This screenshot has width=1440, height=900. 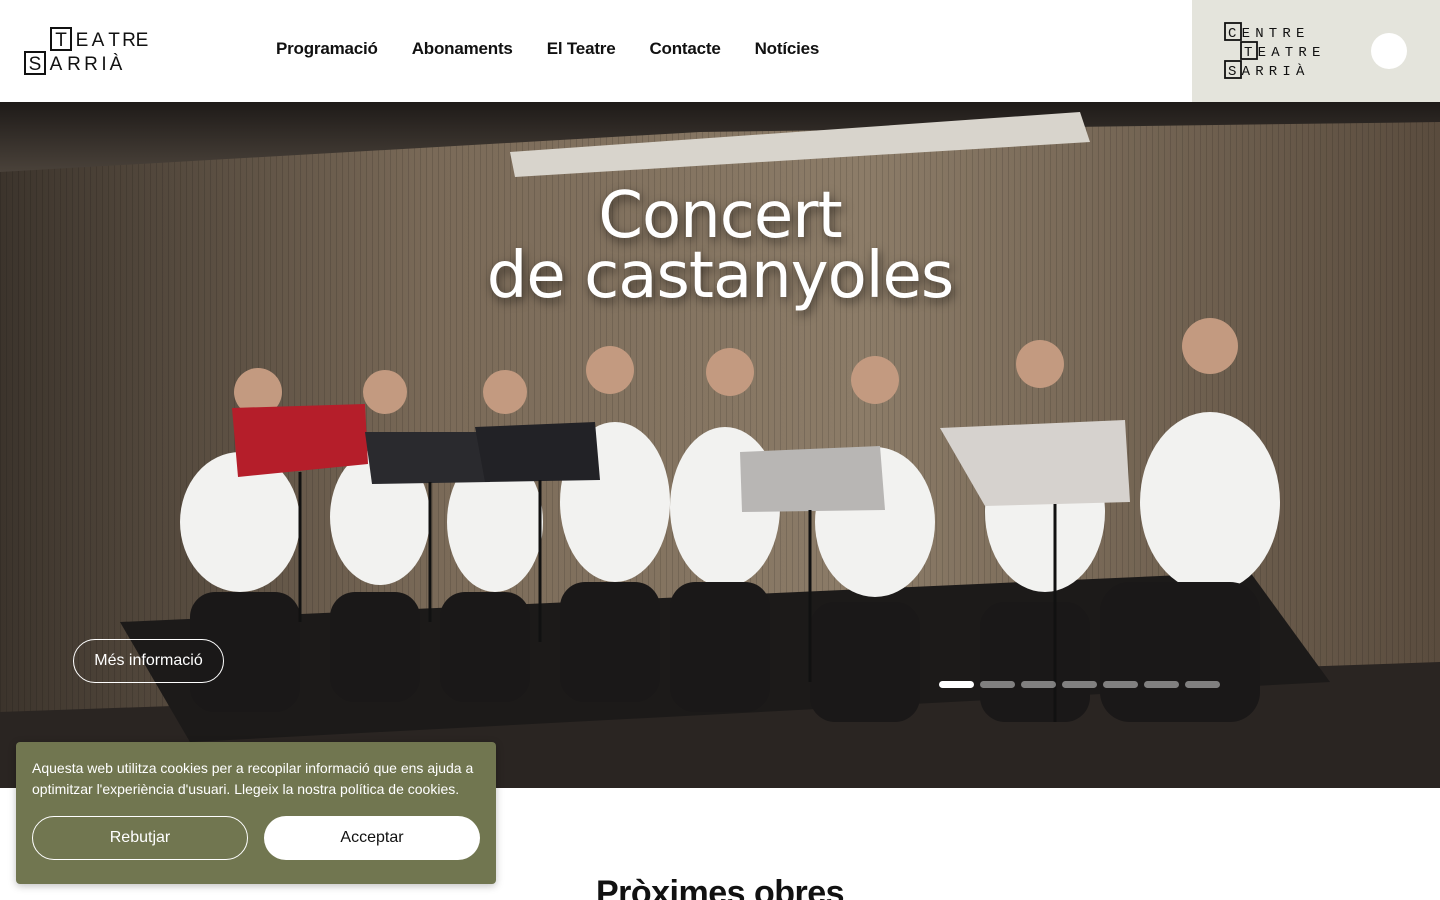 I want to click on hero-title: Concert de castanyoles, so click(x=720, y=246).